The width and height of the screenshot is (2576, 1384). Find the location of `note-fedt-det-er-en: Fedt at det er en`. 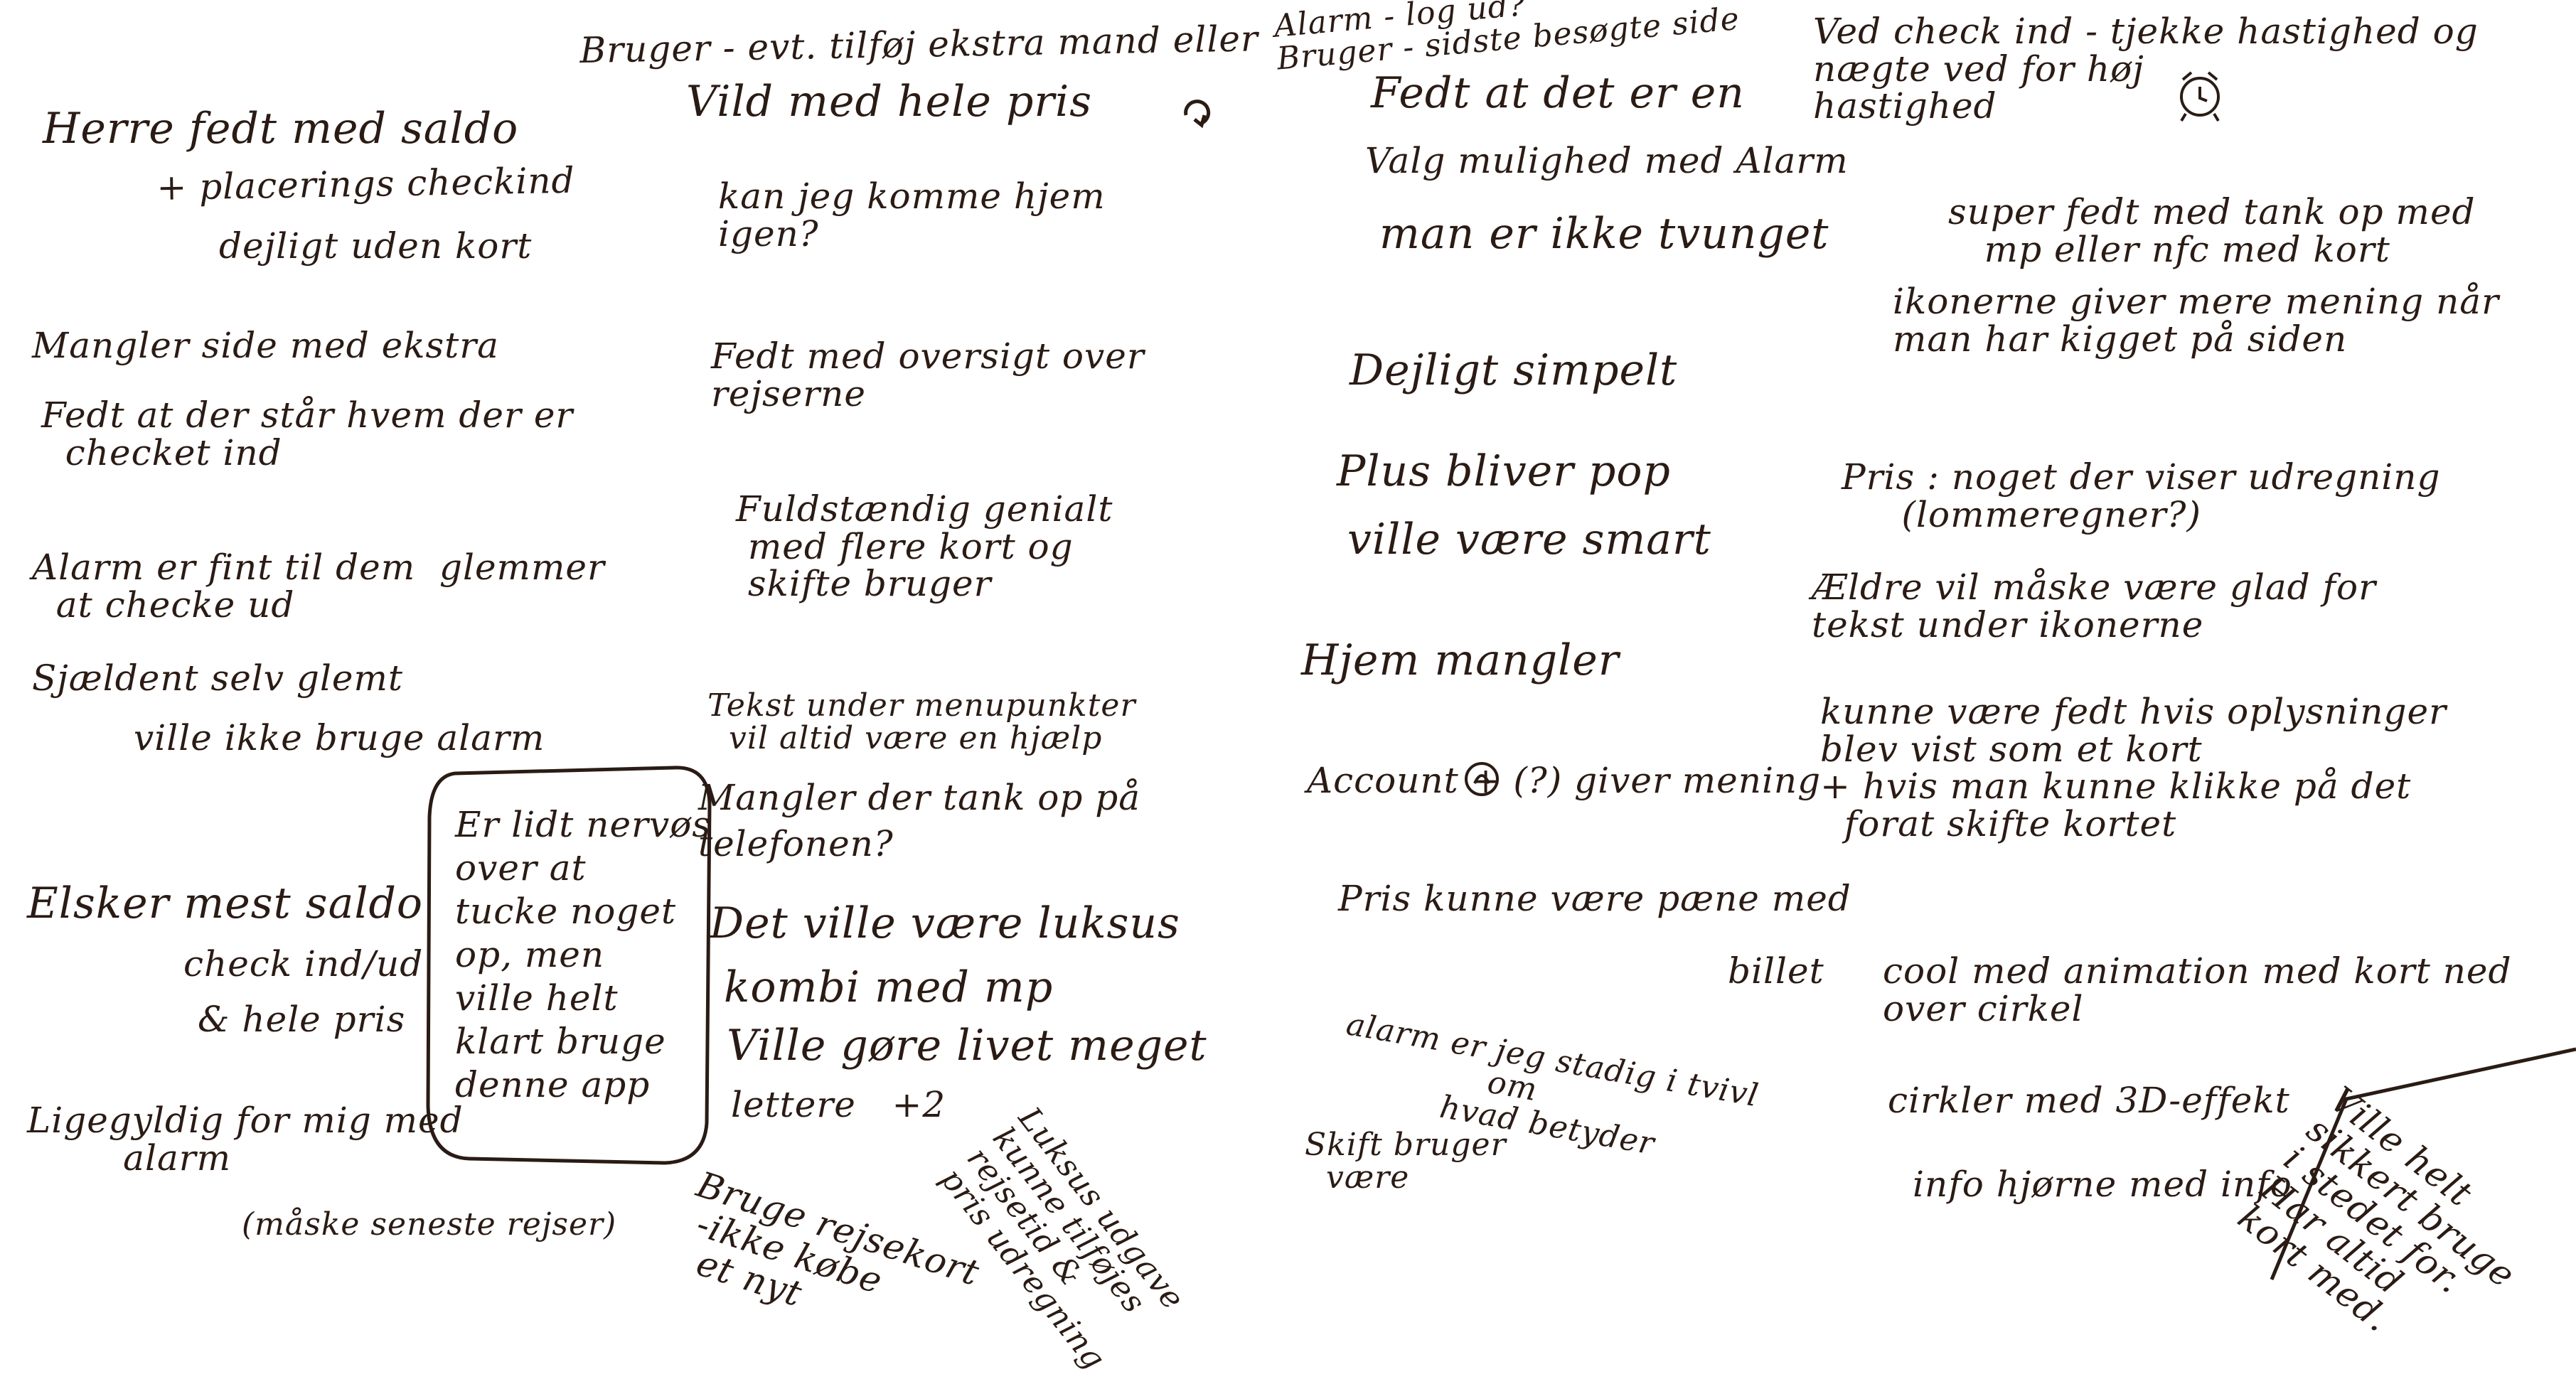

note-fedt-det-er-en: Fedt at det er en is located at coordinates (1558, 93).